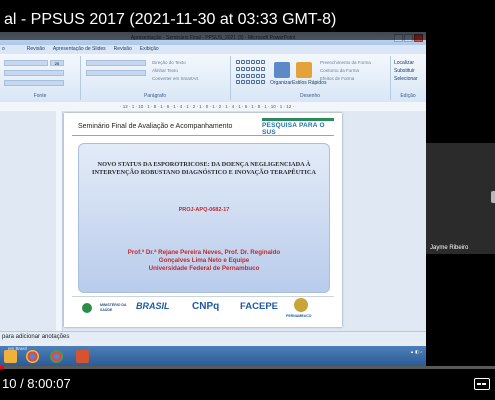 Image resolution: width=495 pixels, height=400 pixels. I want to click on notes-placeholder: para adicionar anotações, so click(36, 337).